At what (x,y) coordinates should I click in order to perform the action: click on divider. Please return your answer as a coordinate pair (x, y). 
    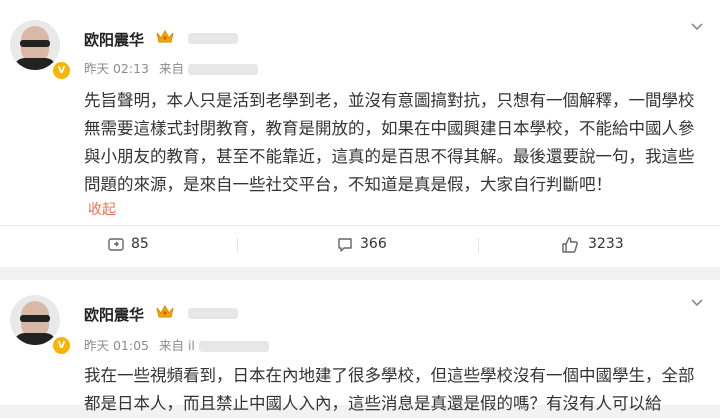
    Looking at the image, I should click on (360, 225).